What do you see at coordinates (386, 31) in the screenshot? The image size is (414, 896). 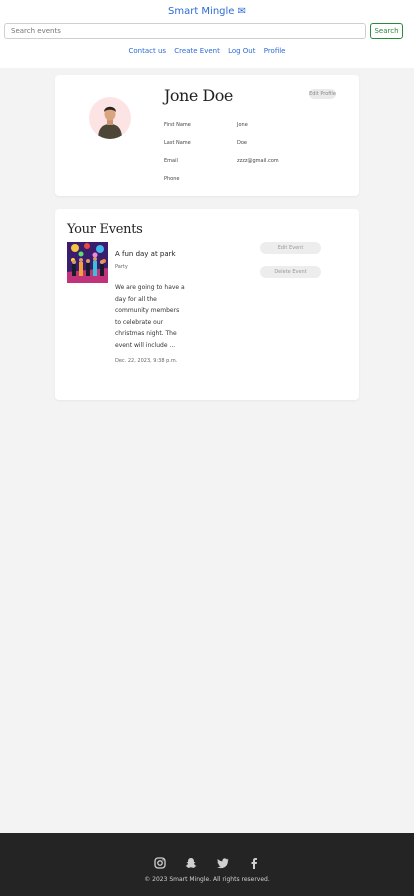 I see `search-button: Search` at bounding box center [386, 31].